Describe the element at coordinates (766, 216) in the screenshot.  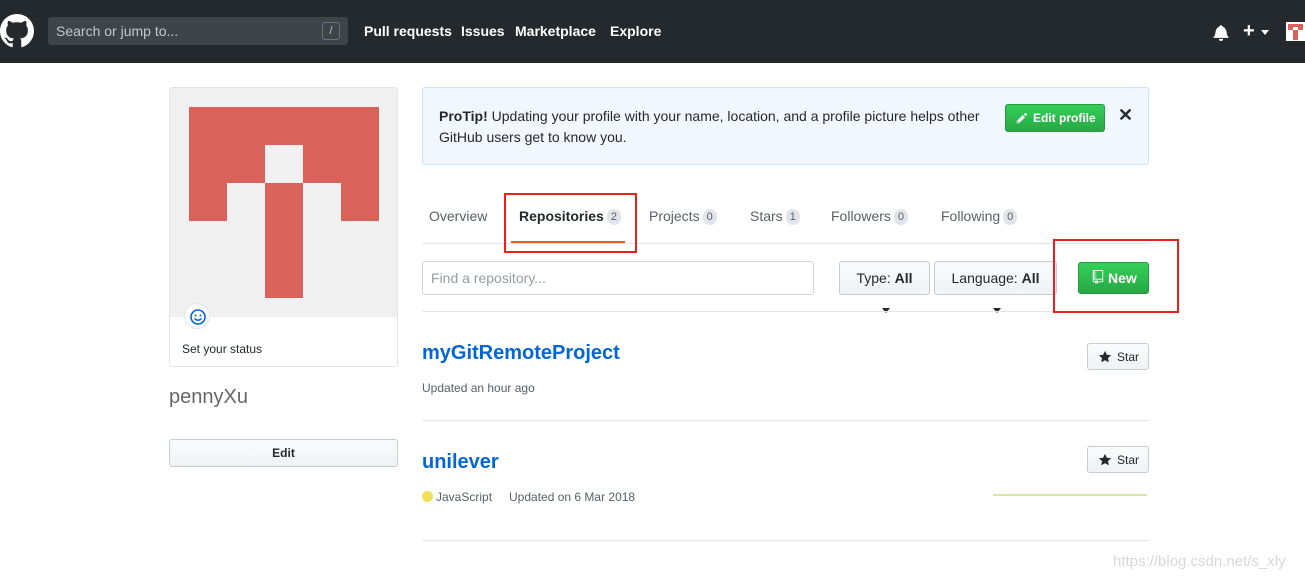
I see `tab-stars-label: Stars` at that location.